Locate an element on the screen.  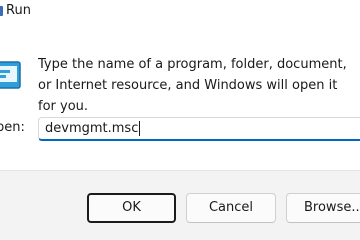
run-dialog-icon is located at coordinates (10, 75).